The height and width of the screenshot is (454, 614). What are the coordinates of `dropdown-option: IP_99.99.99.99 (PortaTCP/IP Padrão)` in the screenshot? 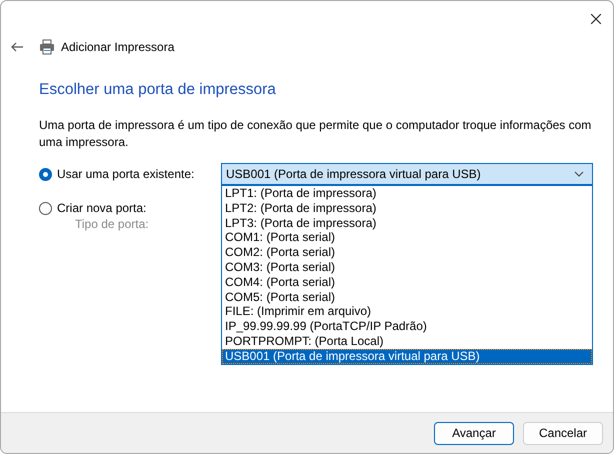 It's located at (407, 326).